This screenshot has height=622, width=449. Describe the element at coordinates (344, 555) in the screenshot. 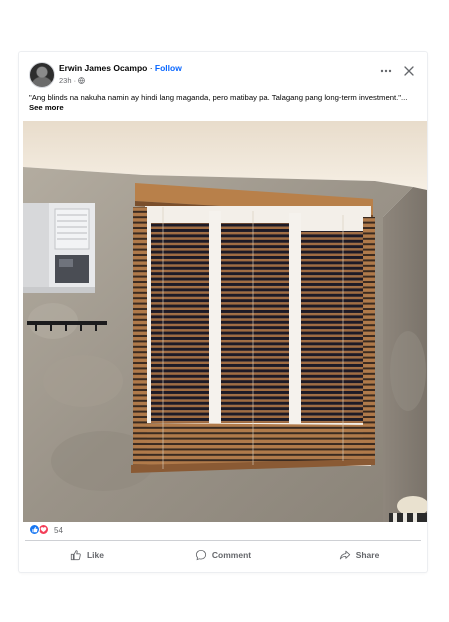

I see `share-icon` at that location.